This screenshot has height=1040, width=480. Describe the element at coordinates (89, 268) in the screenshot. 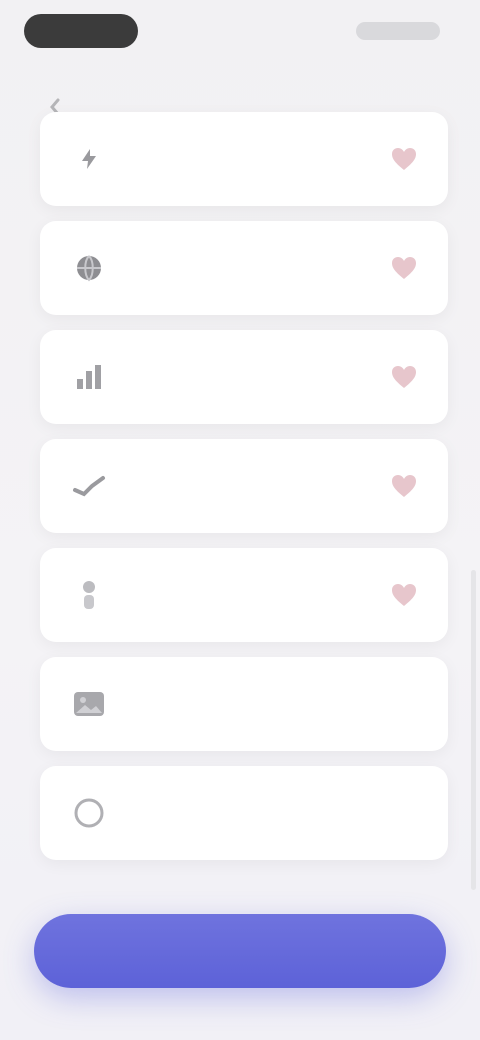

I see `globe-icon` at that location.